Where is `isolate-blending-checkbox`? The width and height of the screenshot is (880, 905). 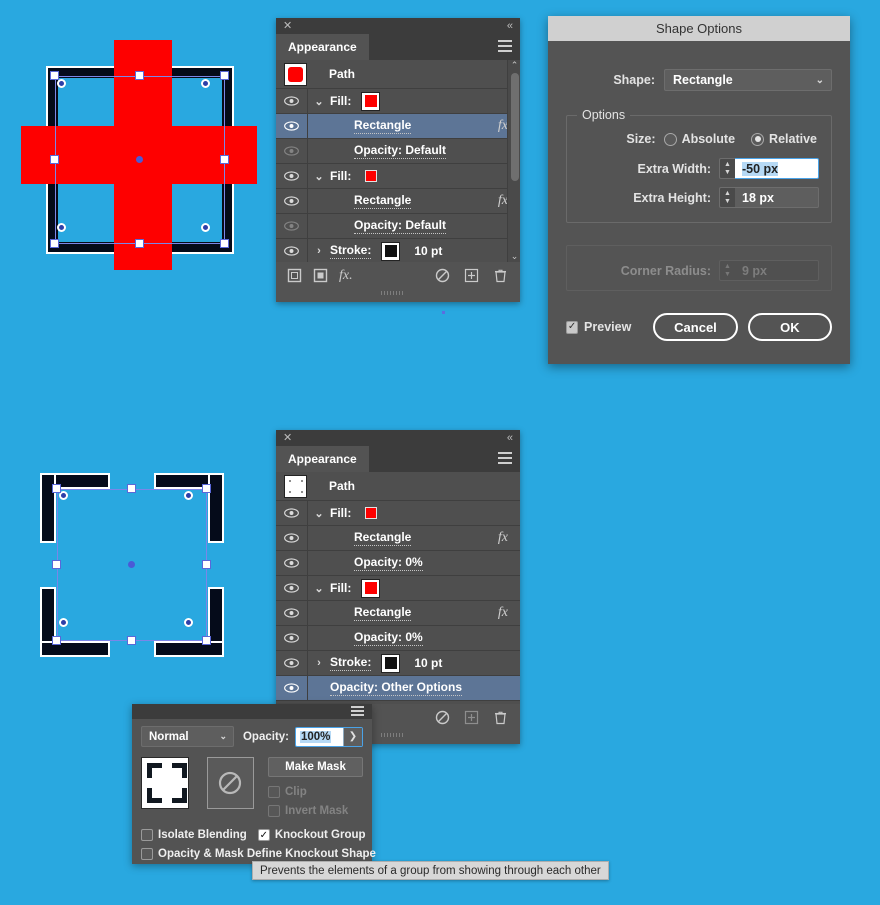
isolate-blending-checkbox is located at coordinates (147, 835).